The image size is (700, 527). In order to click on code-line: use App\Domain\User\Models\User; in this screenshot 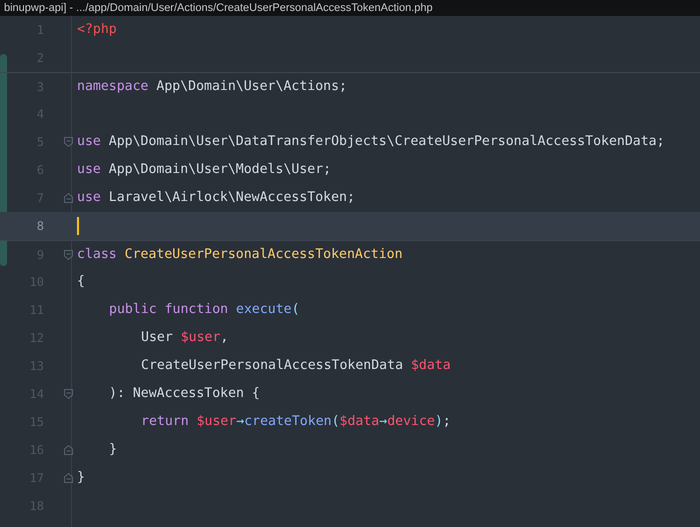, I will do `click(204, 170)`.